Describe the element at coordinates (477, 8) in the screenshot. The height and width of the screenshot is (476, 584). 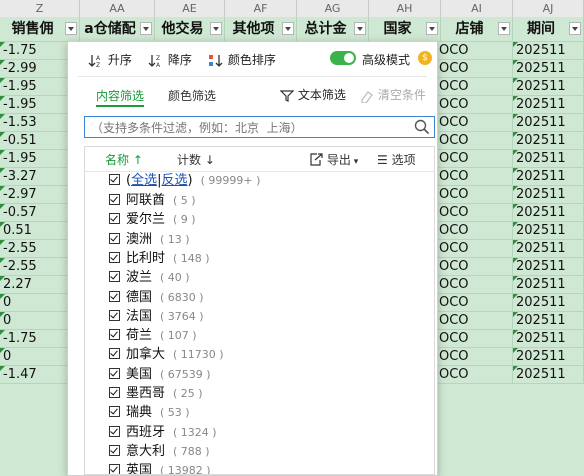
I see `column-letter: AI` at that location.